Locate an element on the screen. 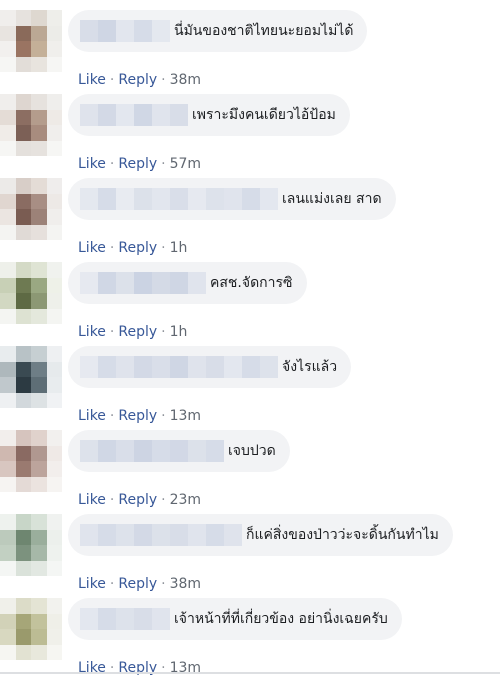  comment-text: คสช.จัดการซิ is located at coordinates (251, 283).